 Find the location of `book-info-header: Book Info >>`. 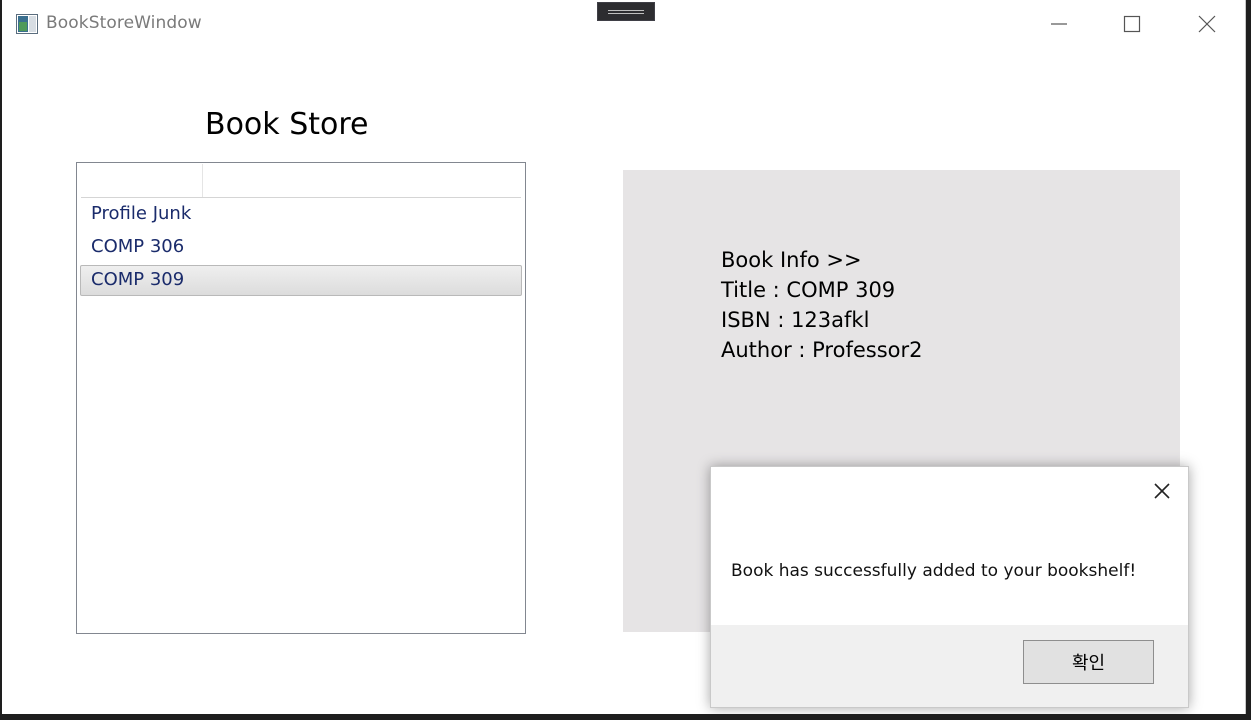

book-info-header: Book Info >> is located at coordinates (791, 260).